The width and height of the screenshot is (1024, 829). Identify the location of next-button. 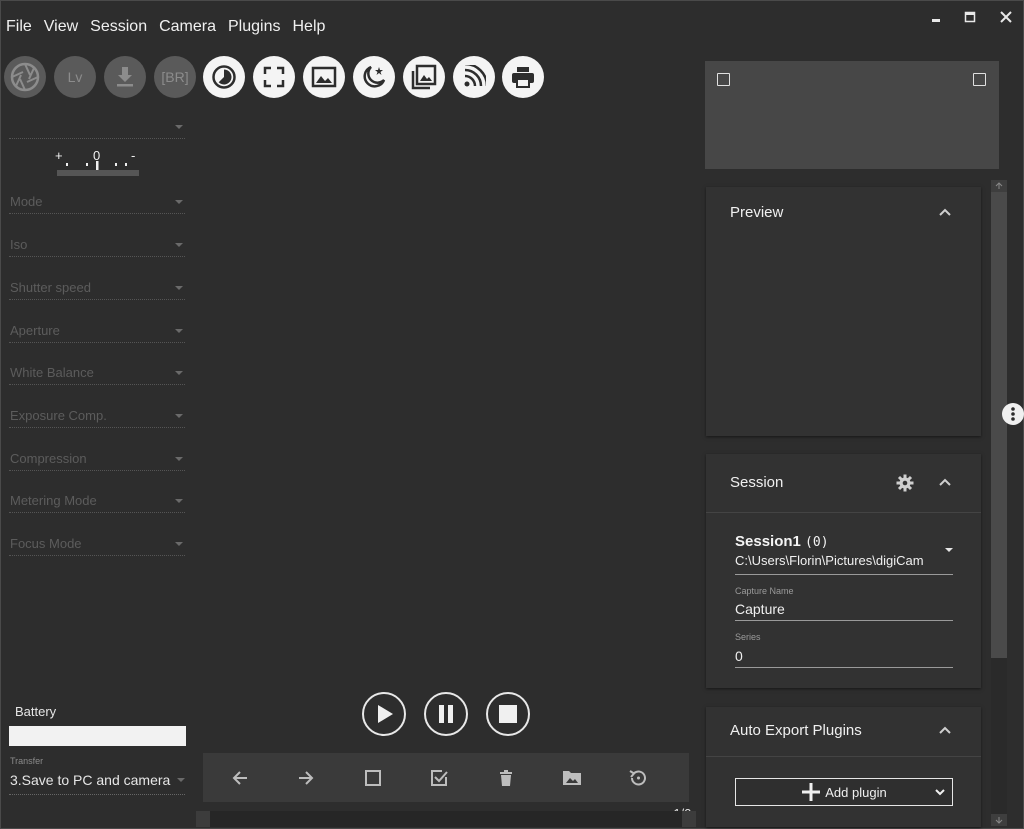
(306, 778).